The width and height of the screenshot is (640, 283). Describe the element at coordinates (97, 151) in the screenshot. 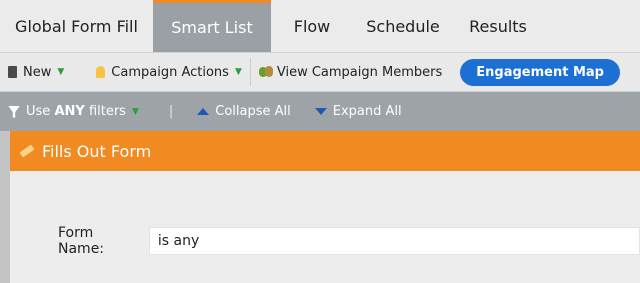

I see `filter-title: Fills Out Form` at that location.